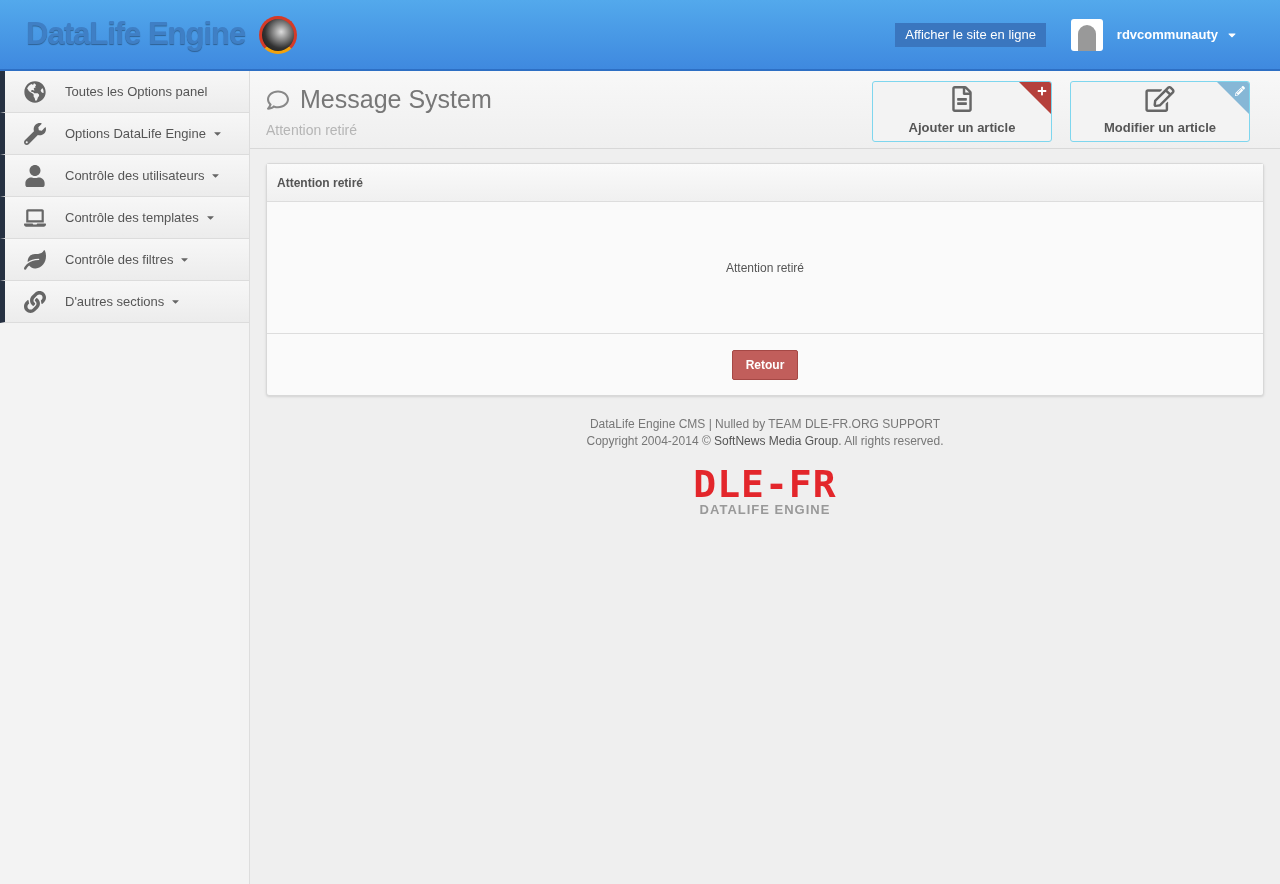  I want to click on panel-message: Attention retiré, so click(764, 268).